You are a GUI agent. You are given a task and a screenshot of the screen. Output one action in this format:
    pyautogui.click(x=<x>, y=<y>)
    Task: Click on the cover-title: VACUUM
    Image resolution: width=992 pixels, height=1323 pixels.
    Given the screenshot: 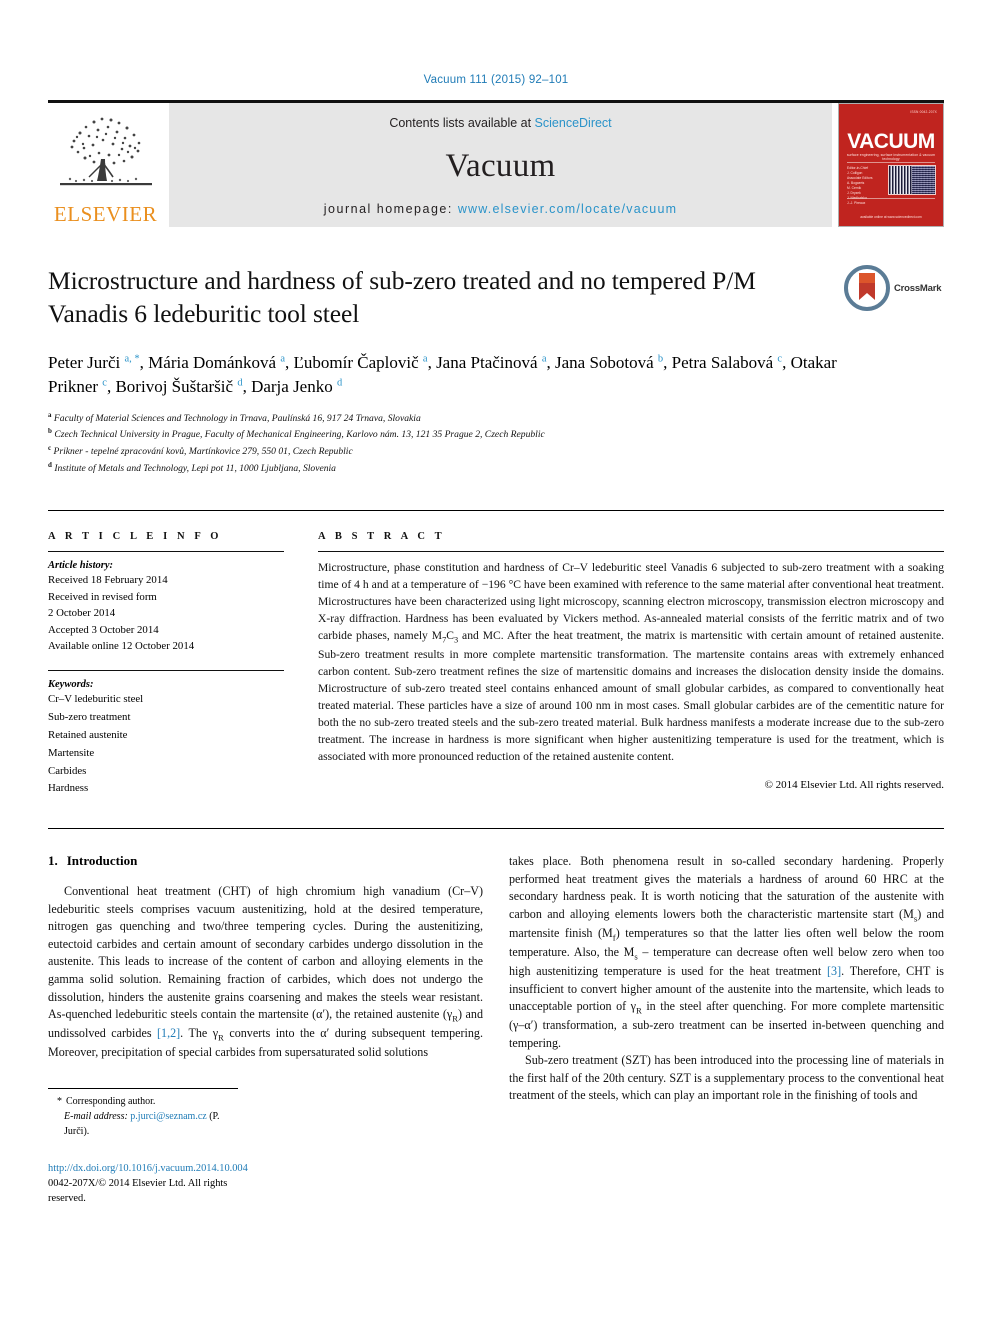 What is the action you would take?
    pyautogui.click(x=891, y=141)
    